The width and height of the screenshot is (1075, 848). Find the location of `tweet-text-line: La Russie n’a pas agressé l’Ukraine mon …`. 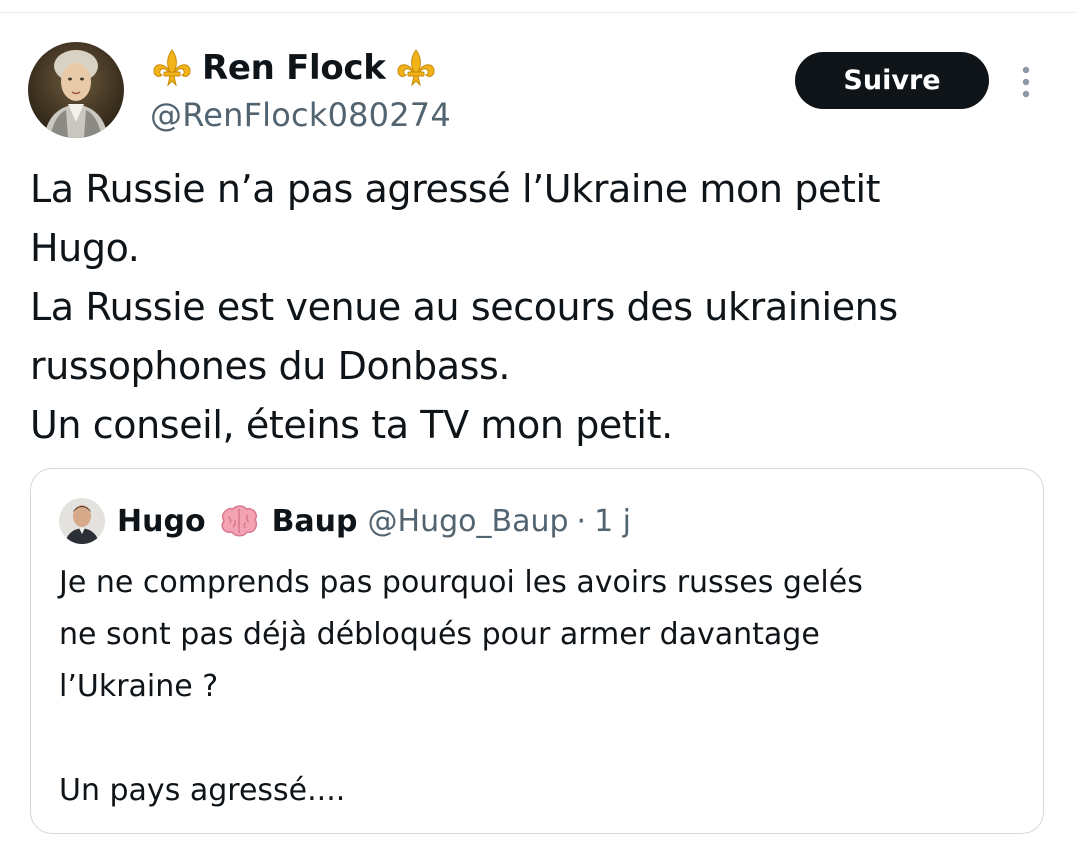

tweet-text-line: La Russie n’a pas agressé l’Ukraine mon … is located at coordinates (455, 189).